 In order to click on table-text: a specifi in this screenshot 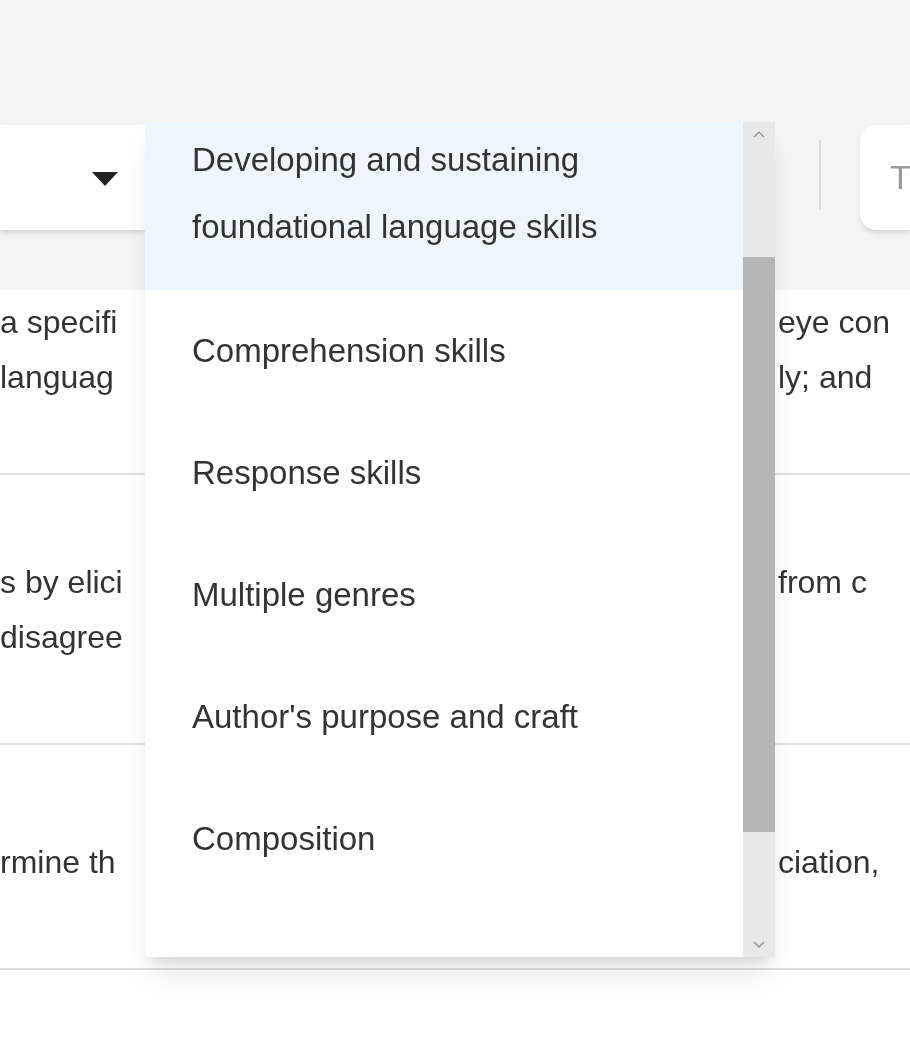, I will do `click(59, 322)`.